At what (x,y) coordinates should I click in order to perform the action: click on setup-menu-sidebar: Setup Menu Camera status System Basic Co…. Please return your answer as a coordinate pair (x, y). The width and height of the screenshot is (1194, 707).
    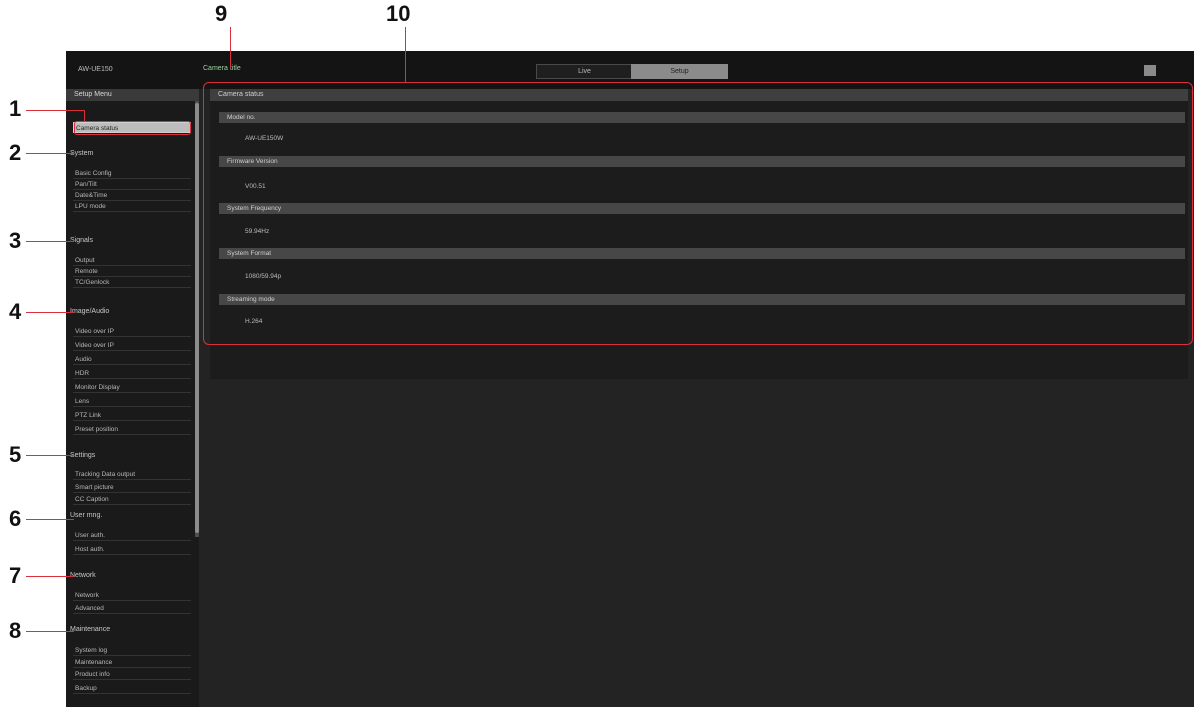
    Looking at the image, I should click on (132, 398).